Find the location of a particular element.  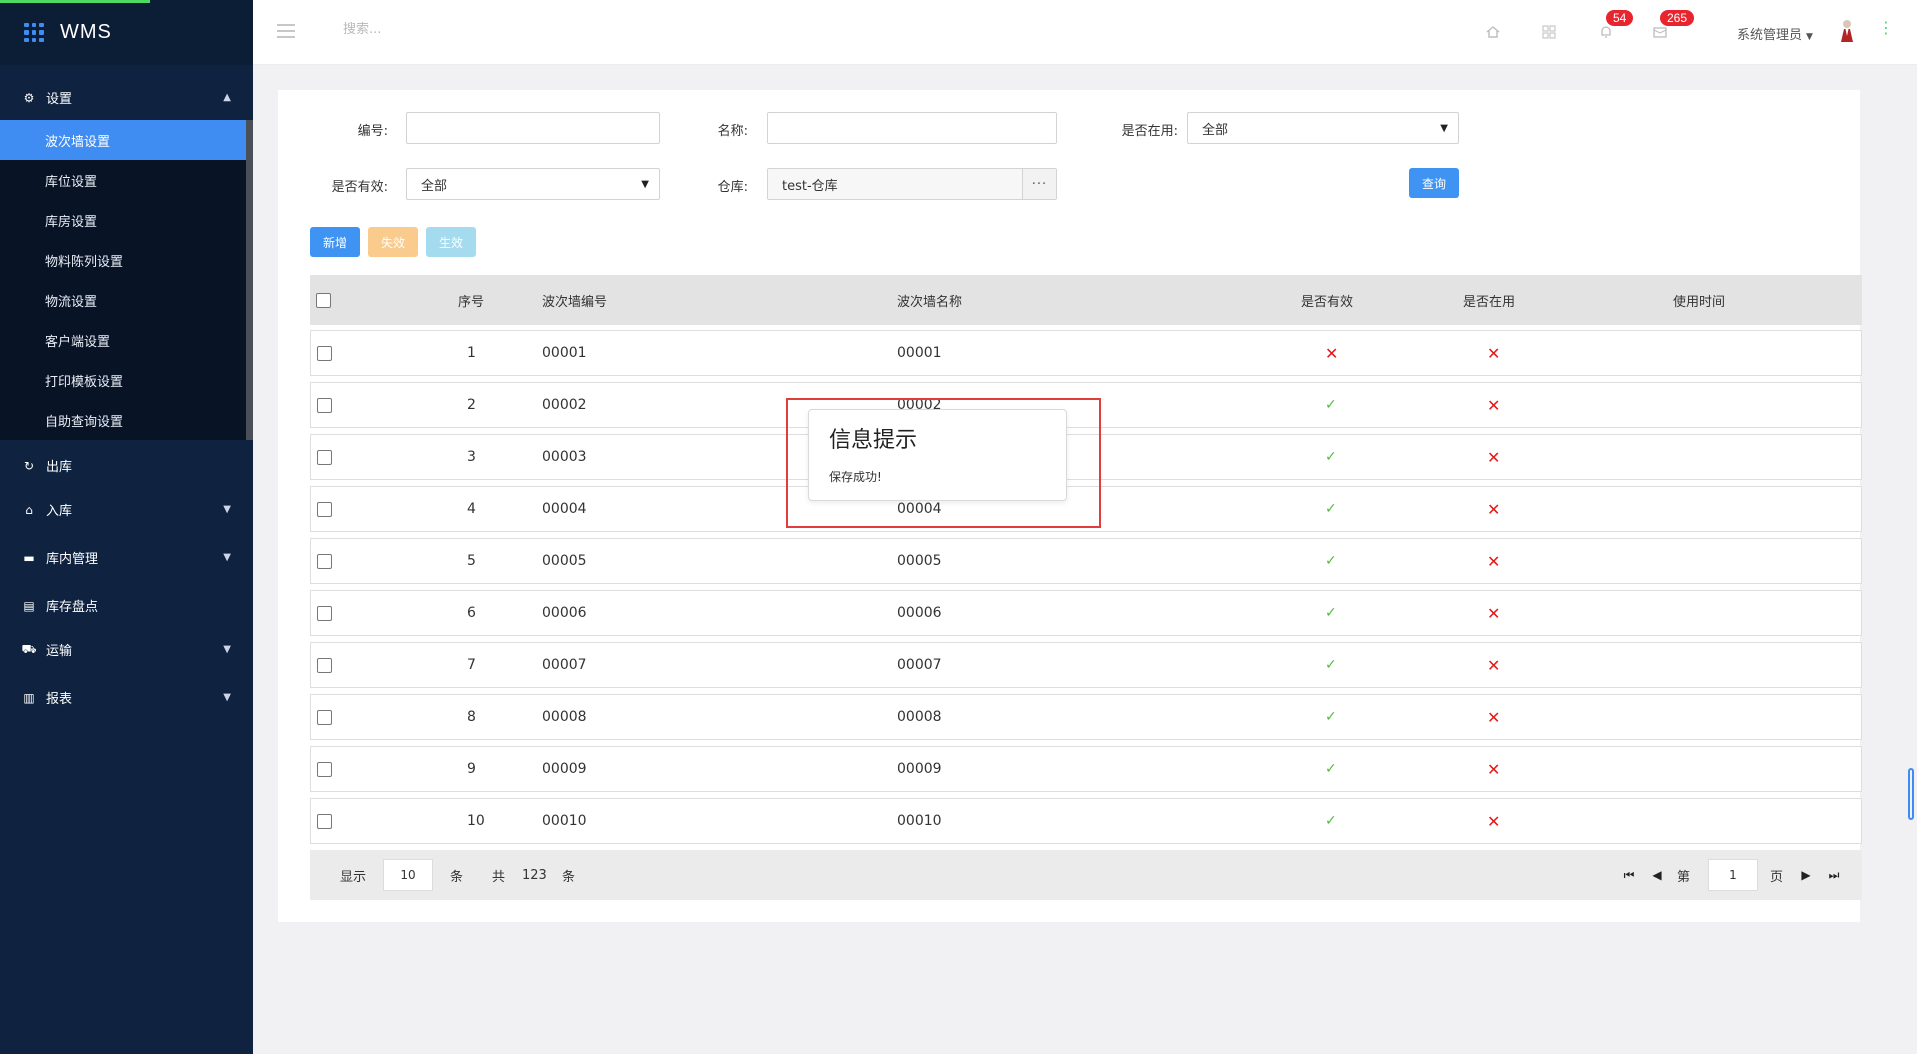

menu-head-warehouse: ▬ 库内管理 ▼ is located at coordinates (126, 557).